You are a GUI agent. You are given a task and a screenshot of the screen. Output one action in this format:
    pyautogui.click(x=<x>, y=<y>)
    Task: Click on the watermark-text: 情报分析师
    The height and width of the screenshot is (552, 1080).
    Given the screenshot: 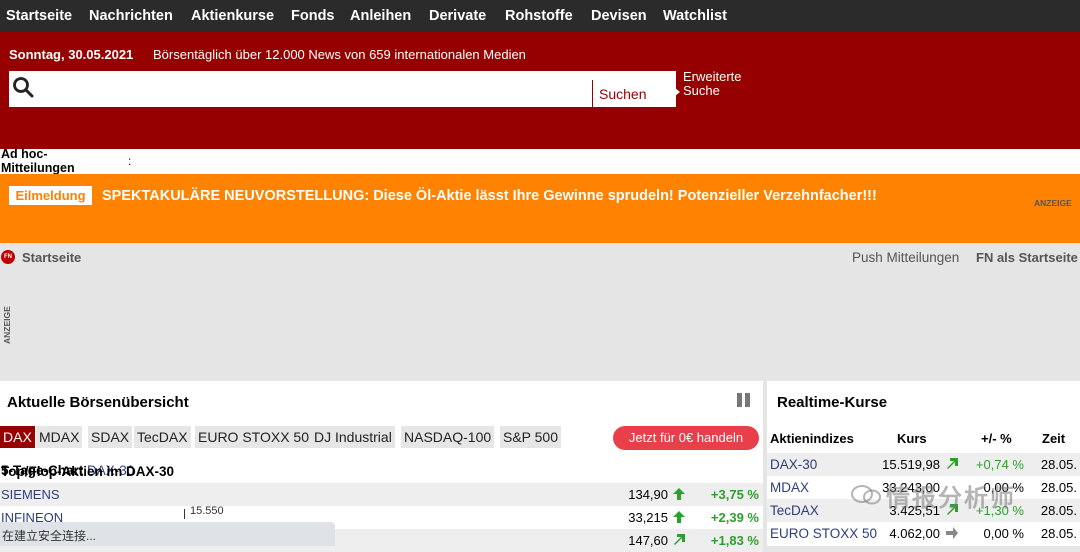 What is the action you would take?
    pyautogui.click(x=951, y=498)
    